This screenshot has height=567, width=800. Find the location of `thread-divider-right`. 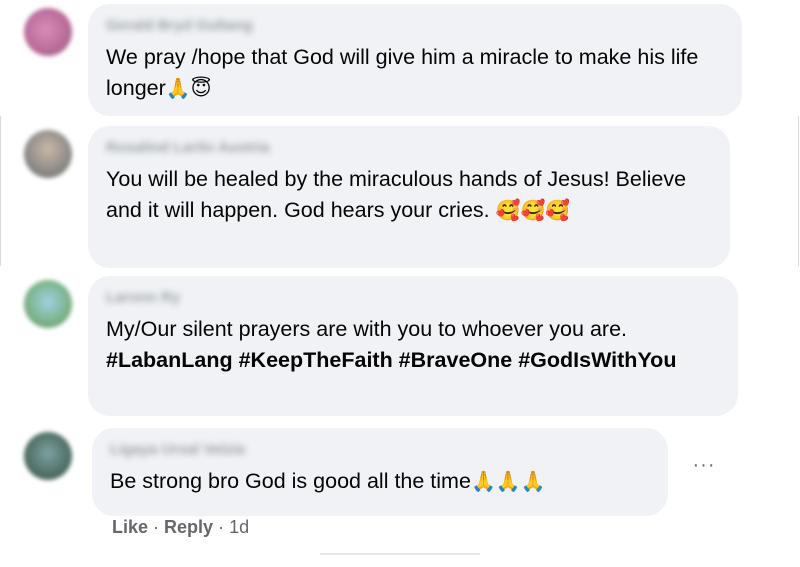

thread-divider-right is located at coordinates (798, 191).